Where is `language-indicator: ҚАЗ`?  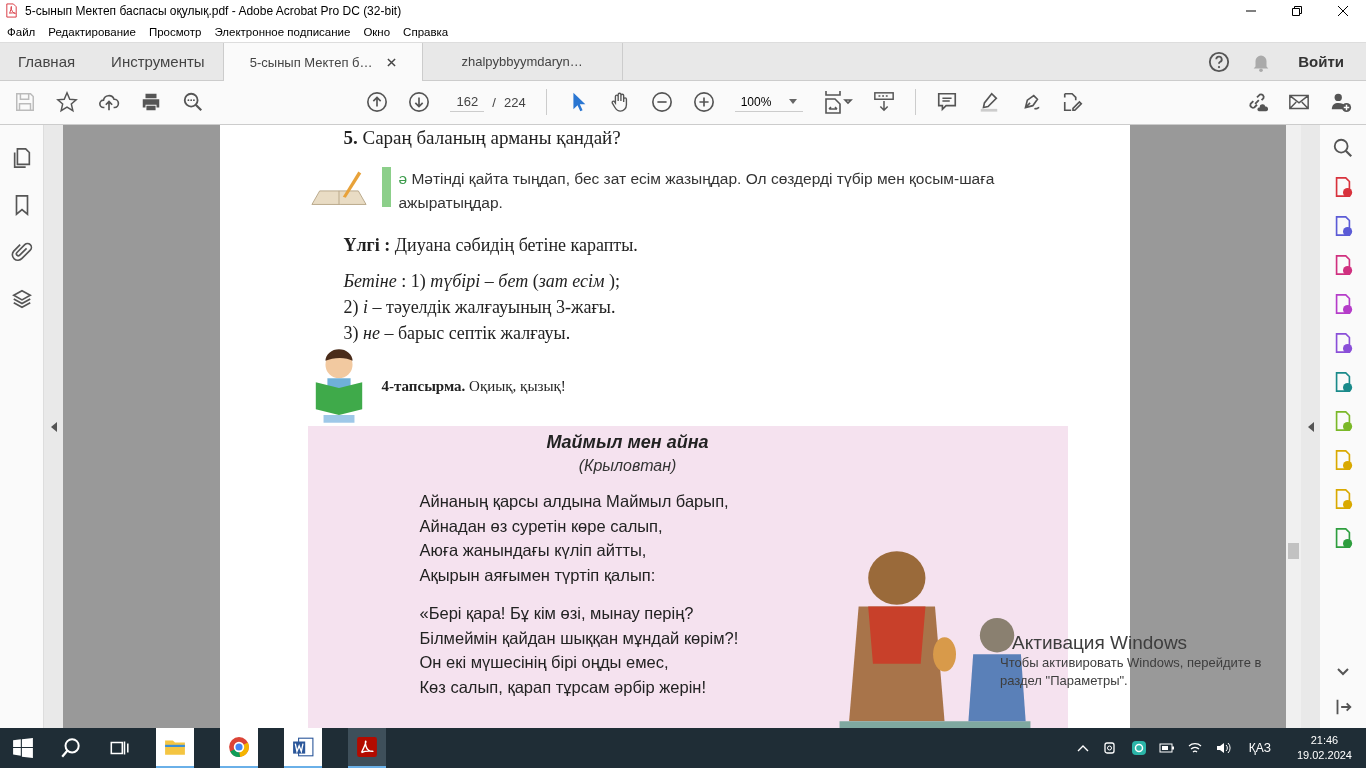
language-indicator: ҚАЗ is located at coordinates (1259, 748).